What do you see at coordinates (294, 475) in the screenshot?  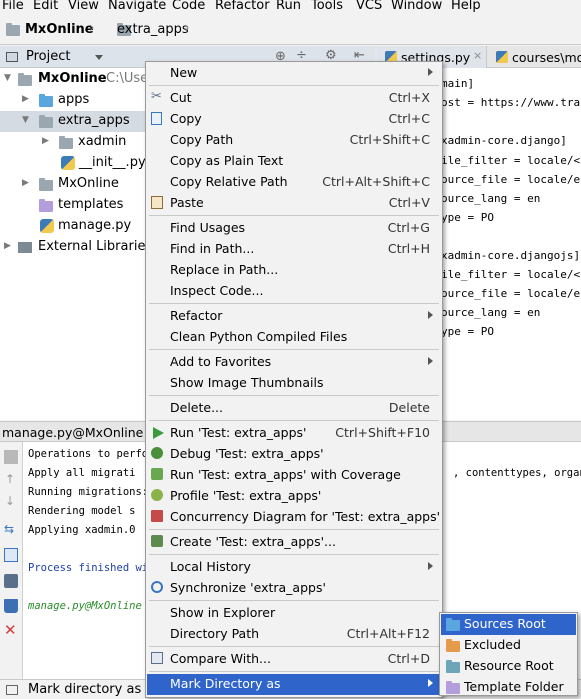 I see `menu-item-run-test-extra-apps-with-coverage: Run 'Test: extra_apps' with Coverage` at bounding box center [294, 475].